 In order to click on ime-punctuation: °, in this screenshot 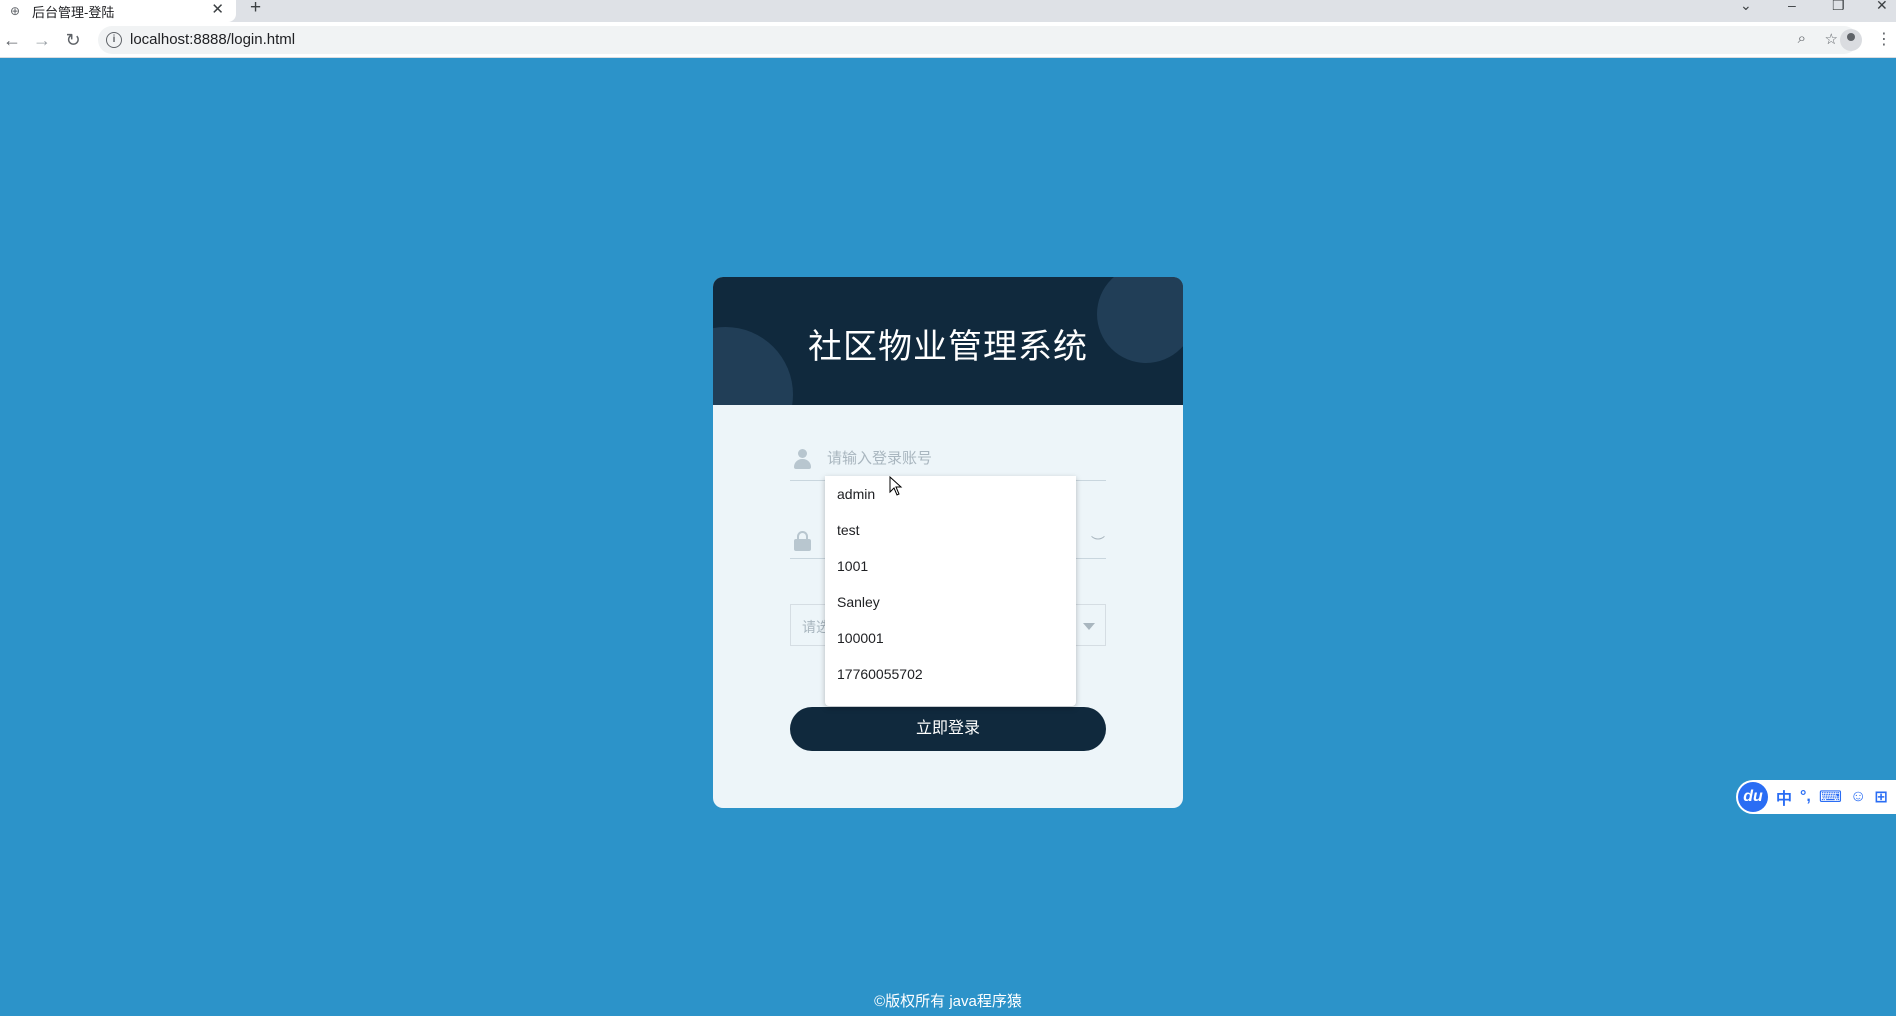, I will do `click(1805, 797)`.